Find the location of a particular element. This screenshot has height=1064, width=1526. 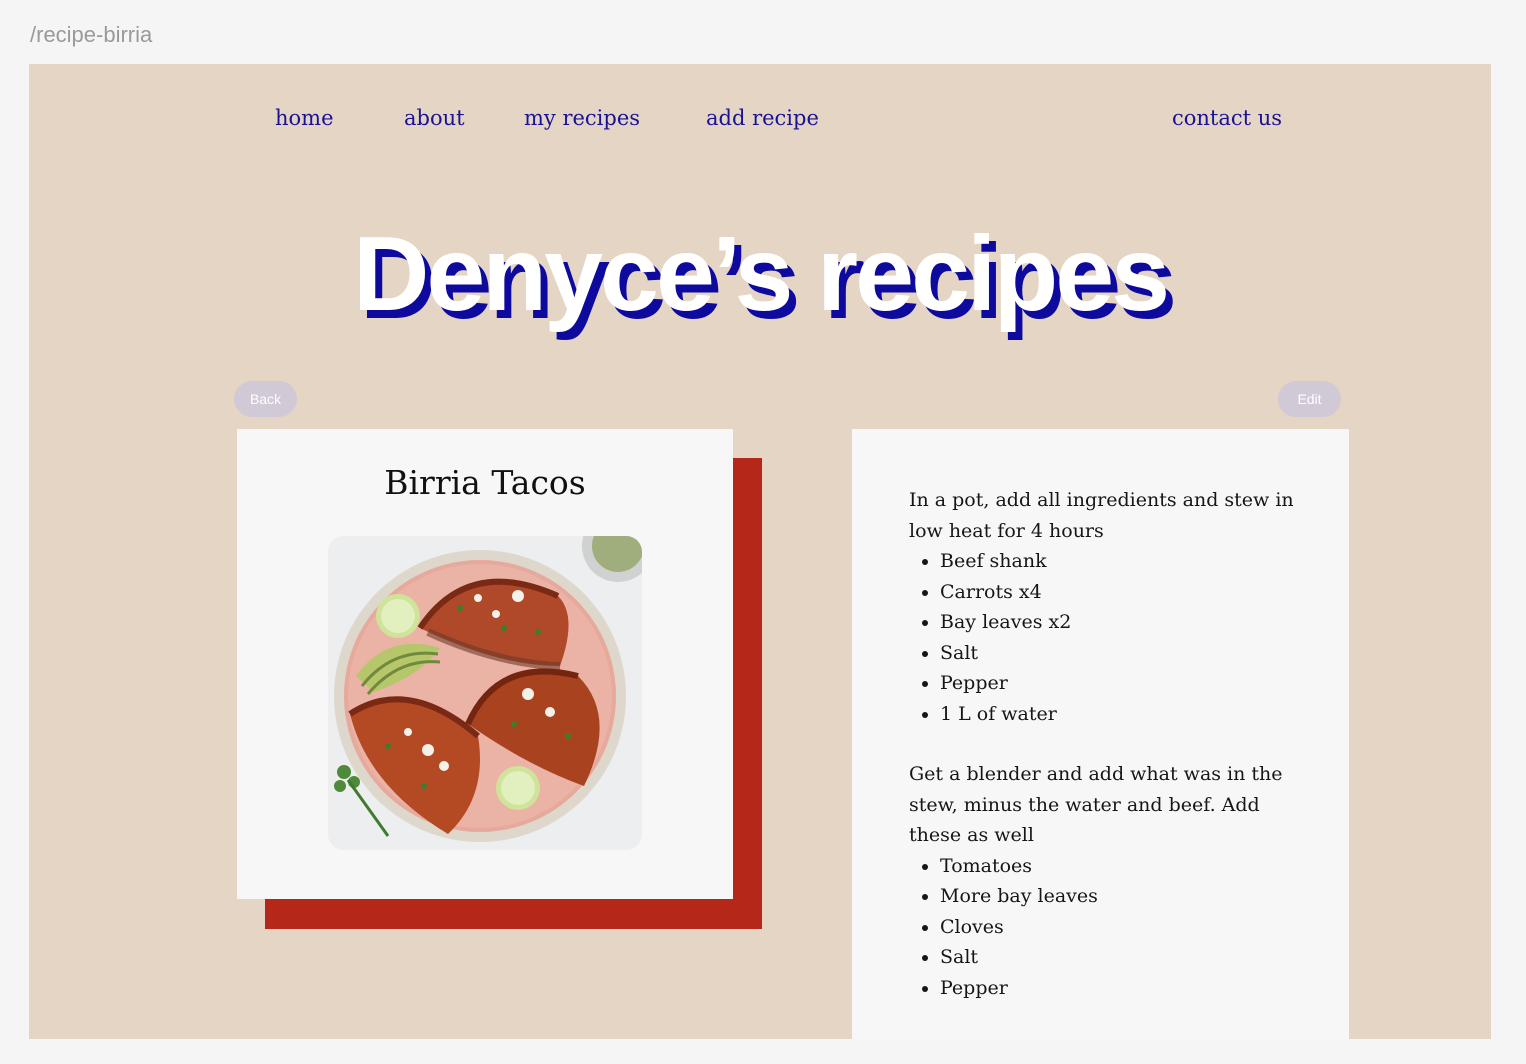

edit-button: Edit is located at coordinates (1309, 399).